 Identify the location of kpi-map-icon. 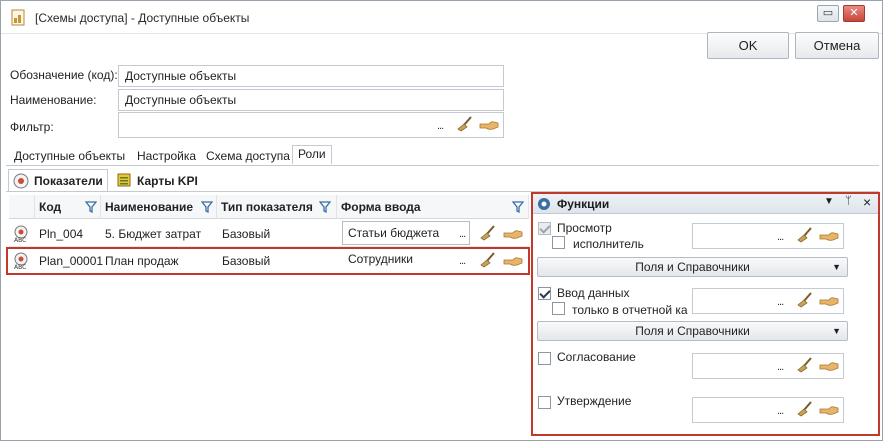
(124, 180).